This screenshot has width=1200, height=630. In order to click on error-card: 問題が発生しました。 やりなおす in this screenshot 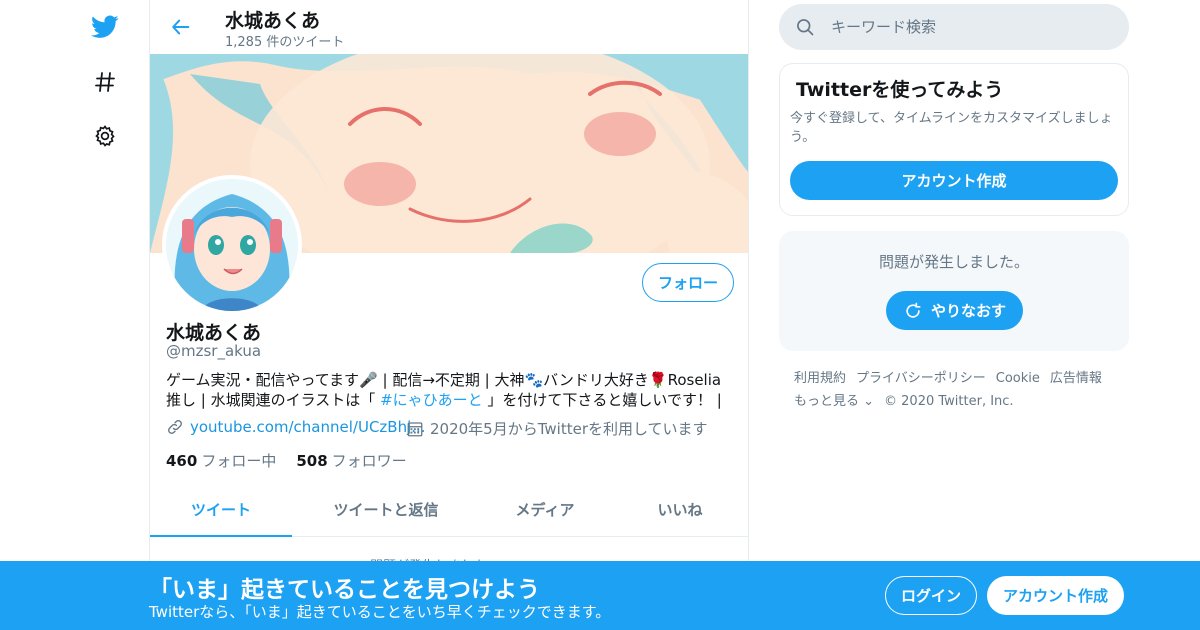, I will do `click(954, 291)`.